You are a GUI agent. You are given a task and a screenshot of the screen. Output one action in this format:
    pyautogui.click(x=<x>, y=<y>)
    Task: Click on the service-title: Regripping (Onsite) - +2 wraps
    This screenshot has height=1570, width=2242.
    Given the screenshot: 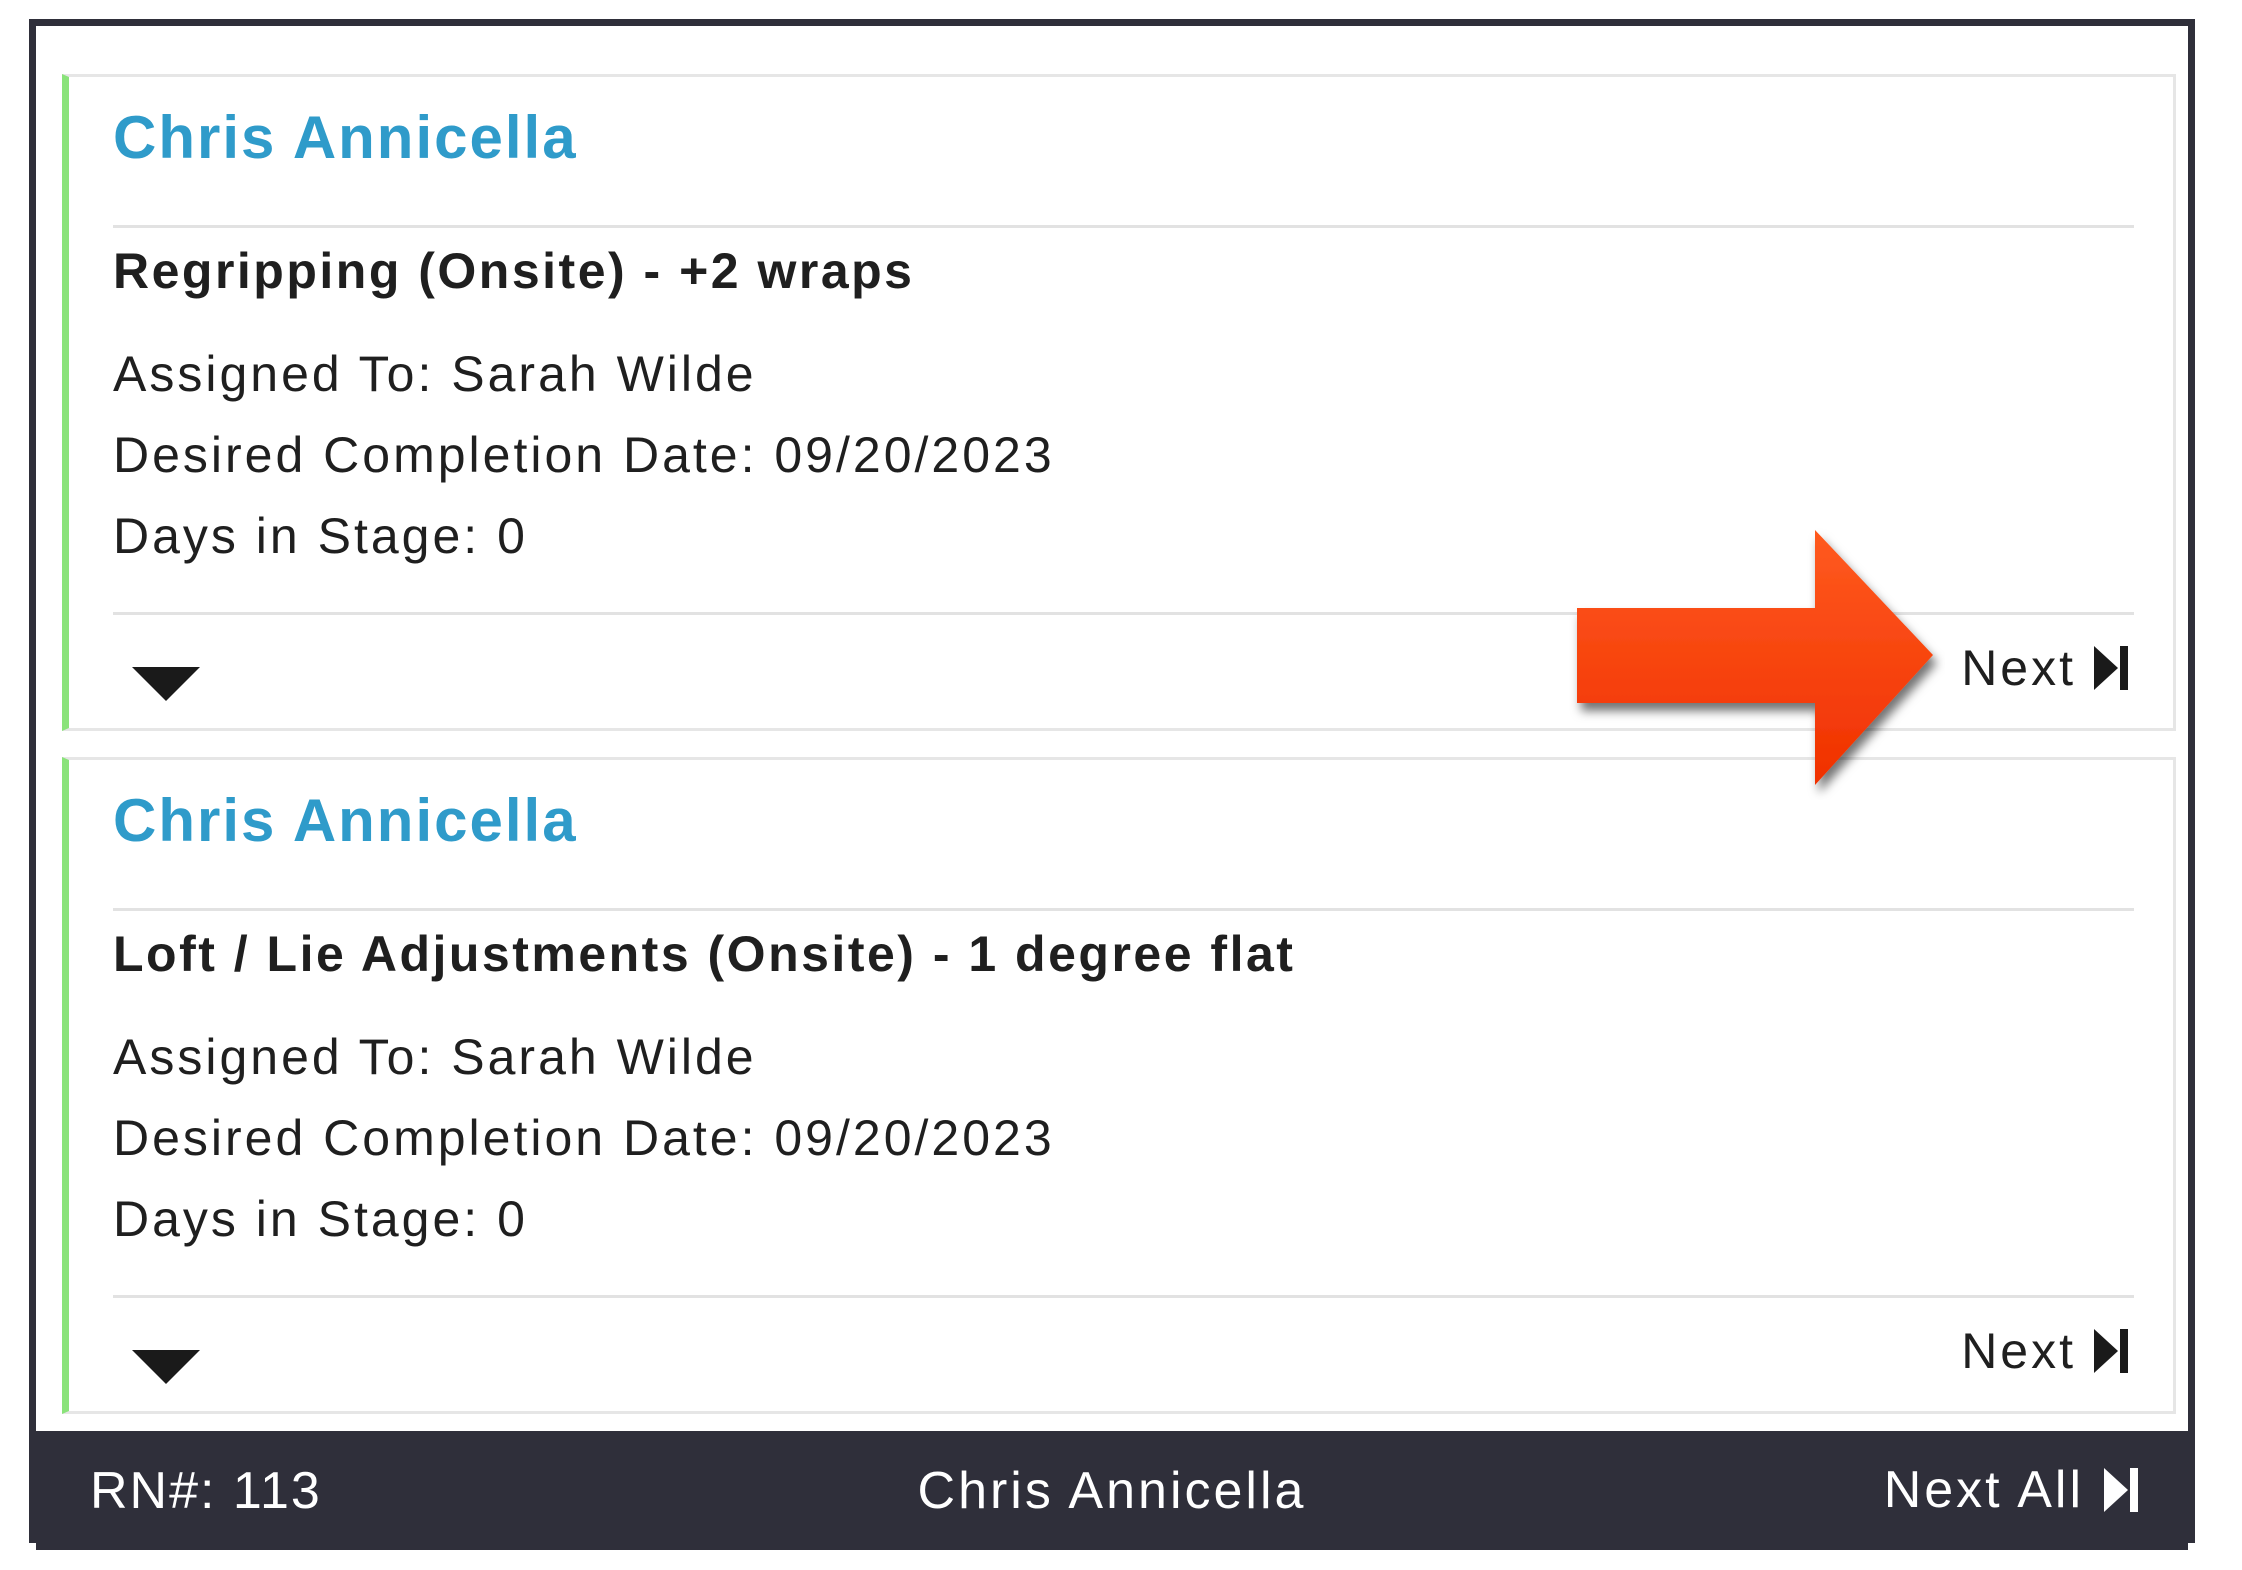 What is the action you would take?
    pyautogui.click(x=514, y=271)
    